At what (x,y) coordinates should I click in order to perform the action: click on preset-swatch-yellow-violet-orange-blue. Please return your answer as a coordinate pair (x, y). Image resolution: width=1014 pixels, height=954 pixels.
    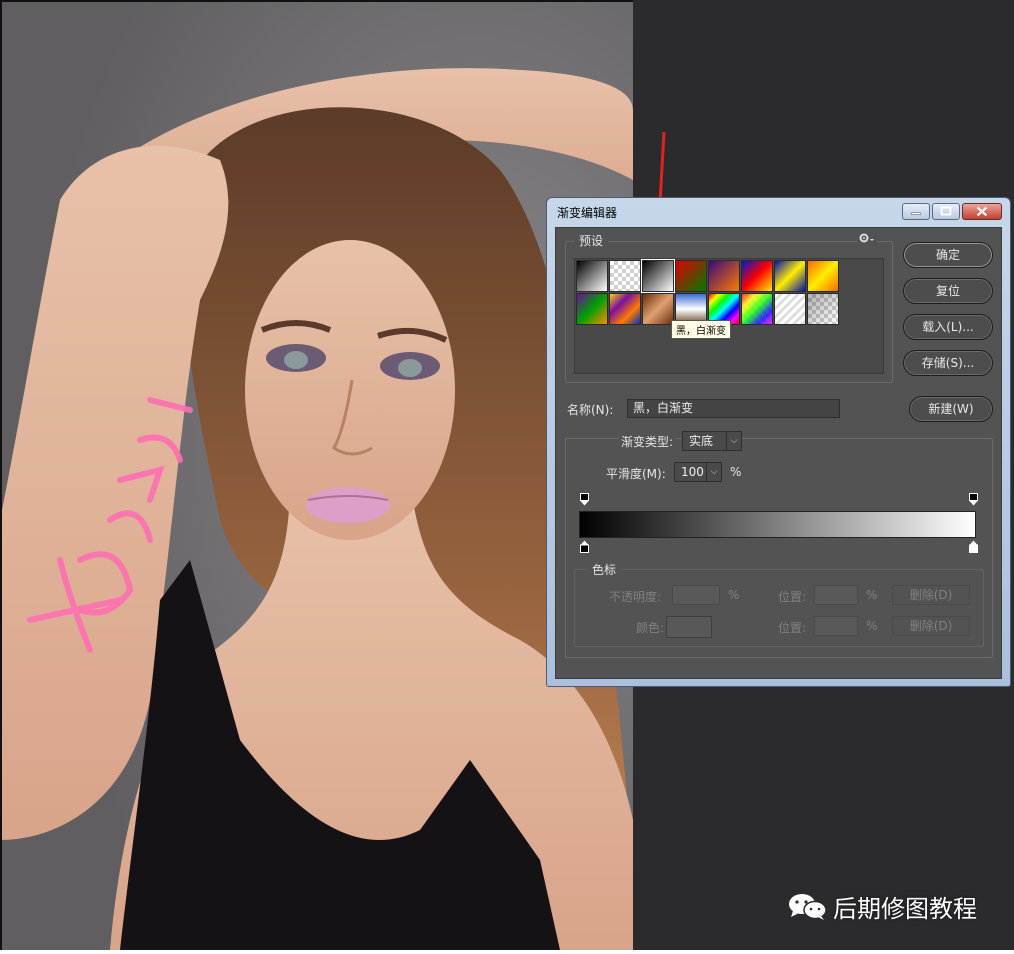
    Looking at the image, I should click on (625, 309).